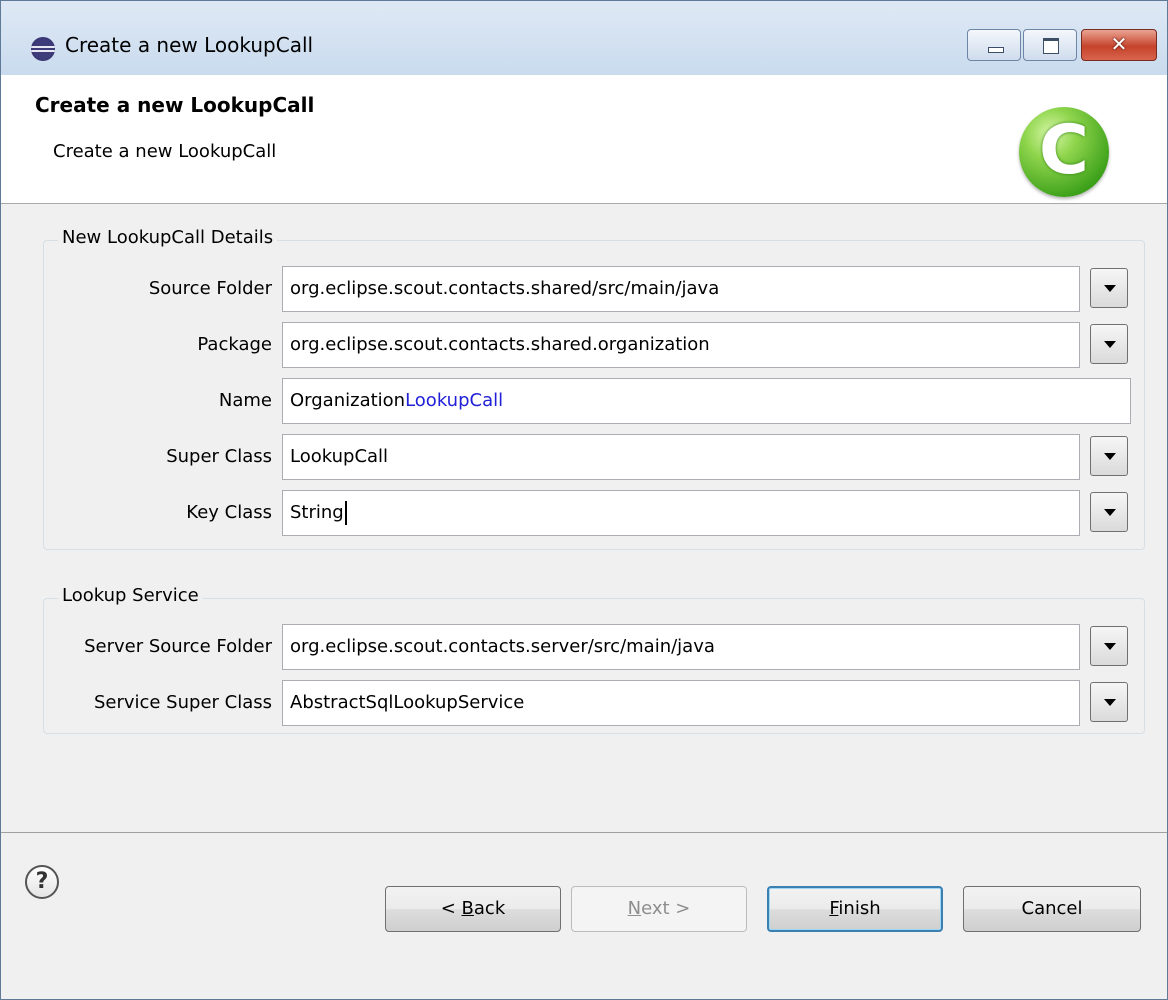 The height and width of the screenshot is (1000, 1168). Describe the element at coordinates (130, 595) in the screenshot. I see `lookup-service-group-legend: Lookup Service` at that location.